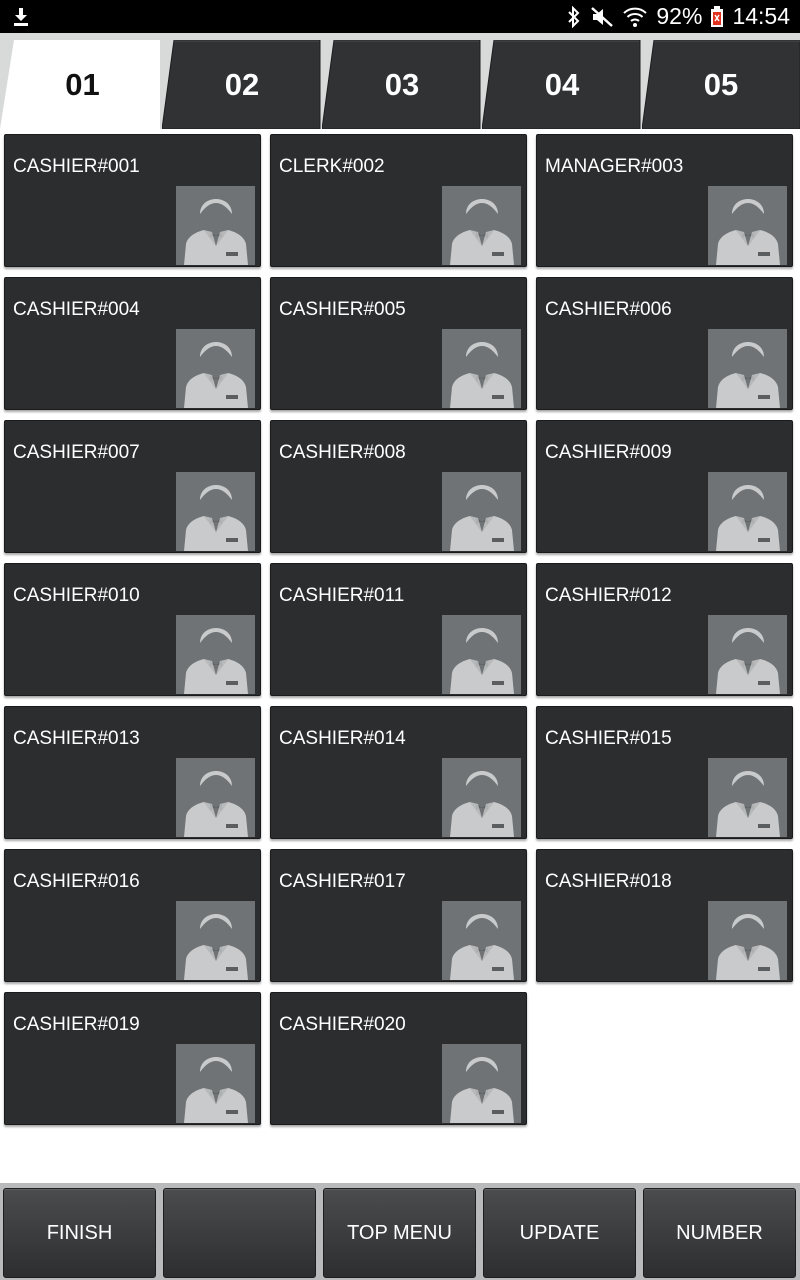  Describe the element at coordinates (614, 166) in the screenshot. I see `staff-name: MANAGER#003` at that location.